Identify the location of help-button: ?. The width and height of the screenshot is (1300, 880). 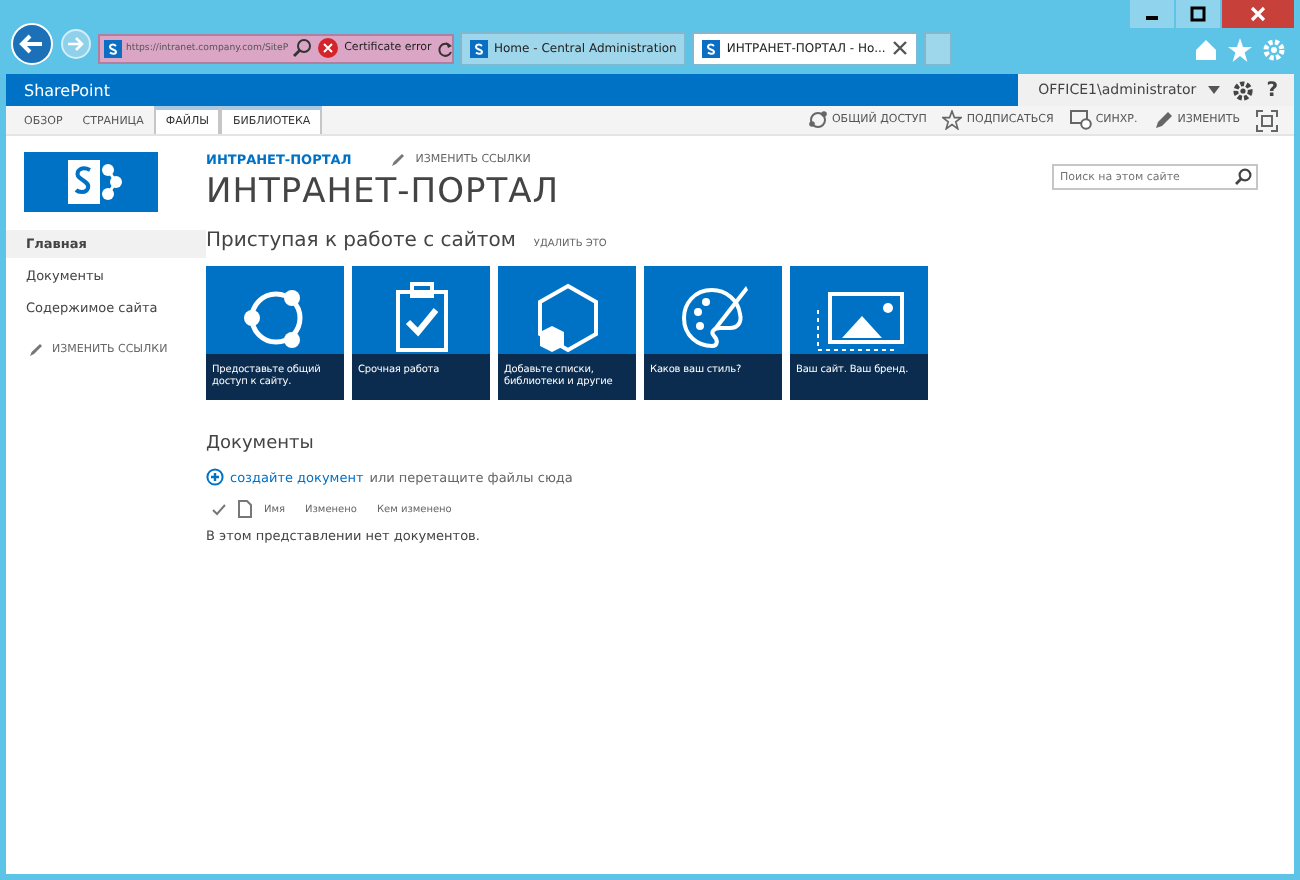
(1272, 90).